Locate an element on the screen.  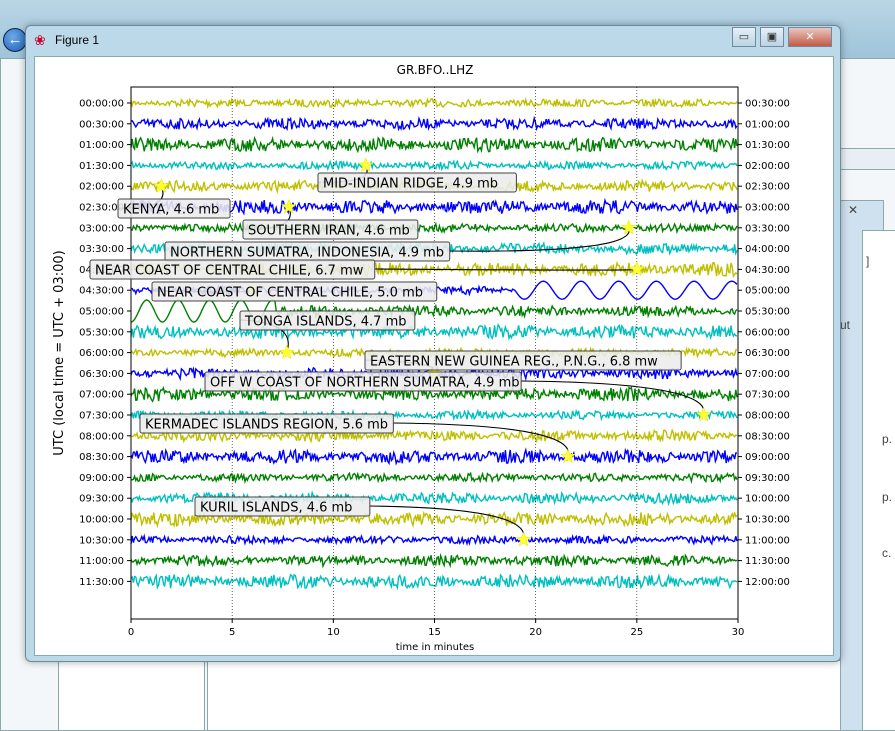
y-tick-label-left: 08:30:00 is located at coordinates (101, 457).